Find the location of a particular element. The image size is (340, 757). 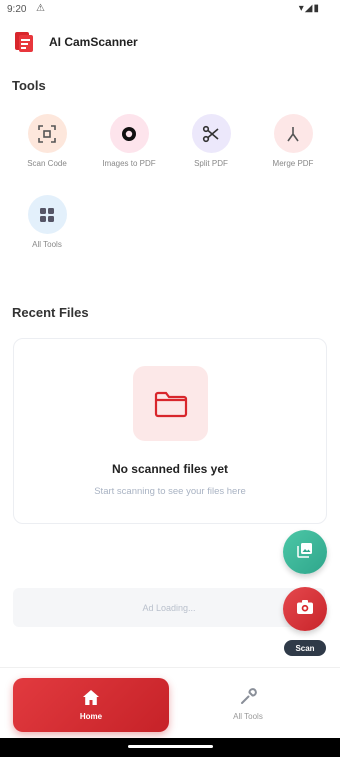

home-indicator is located at coordinates (170, 746).